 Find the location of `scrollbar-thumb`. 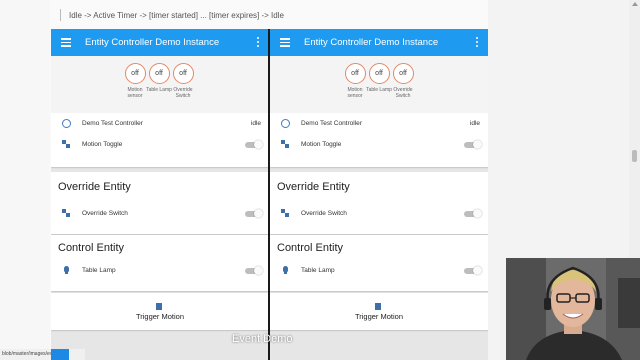

scrollbar-thumb is located at coordinates (634, 156).